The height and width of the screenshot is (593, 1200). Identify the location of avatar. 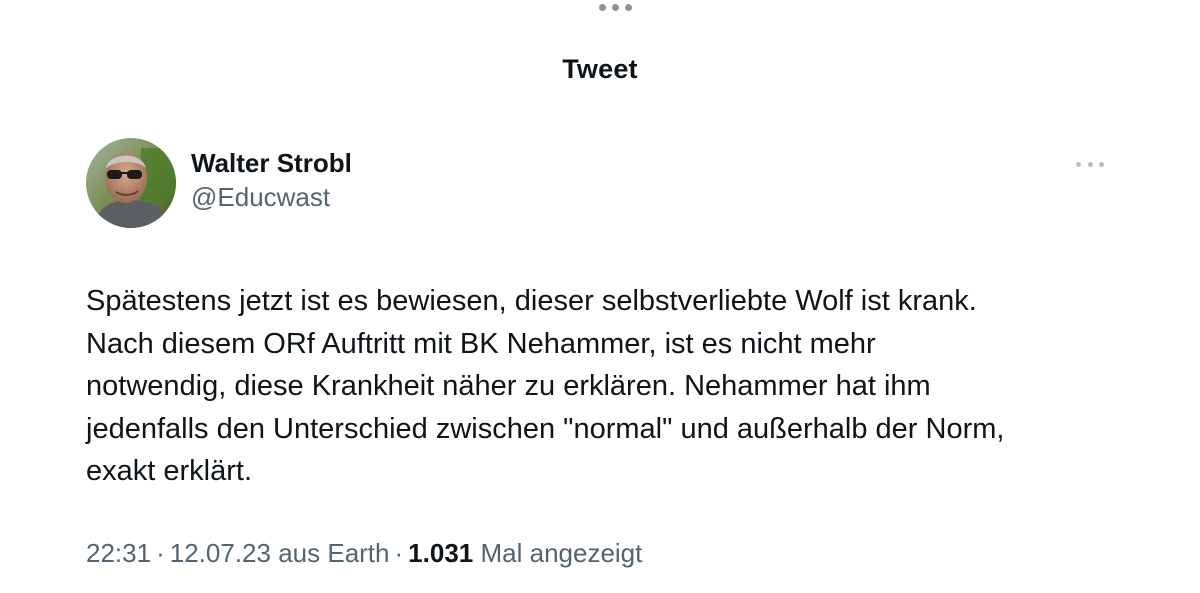
(131, 183).